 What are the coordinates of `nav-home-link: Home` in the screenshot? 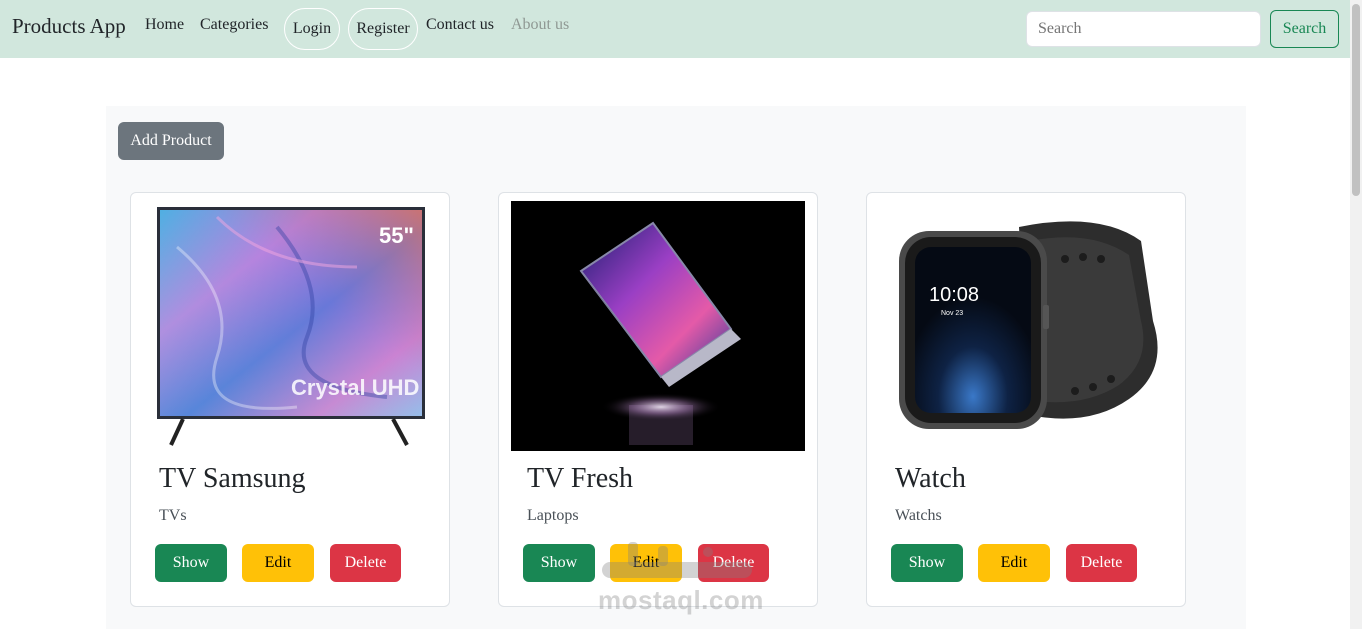 It's located at (164, 25).